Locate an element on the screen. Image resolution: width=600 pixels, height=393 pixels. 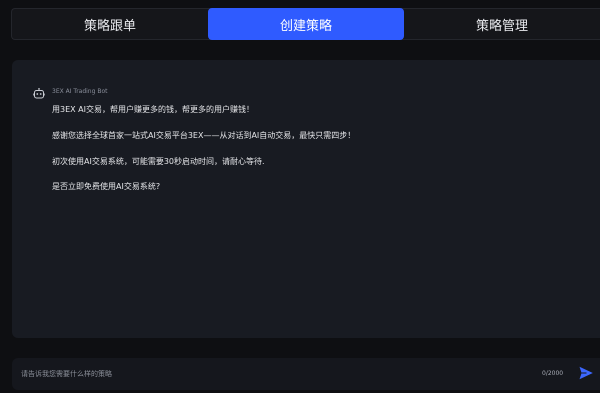
tab-create-strategy: 创建策略 is located at coordinates (306, 24).